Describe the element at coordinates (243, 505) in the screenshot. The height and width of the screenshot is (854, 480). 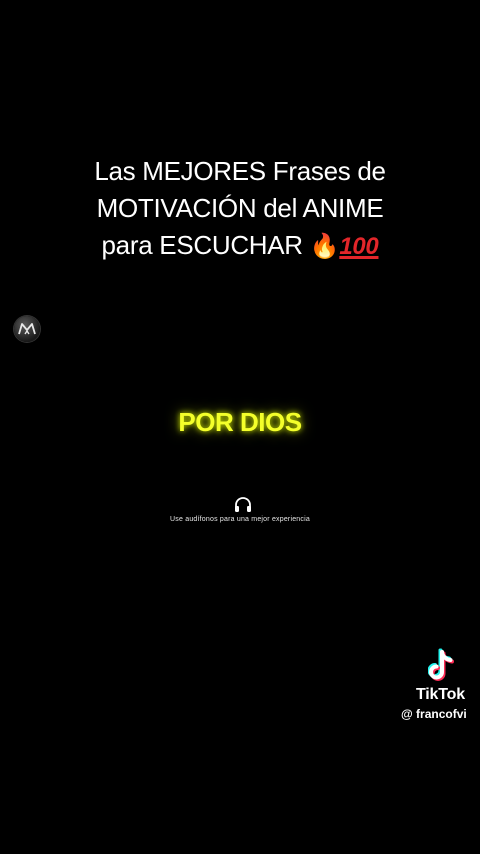
I see `headphones-icon` at that location.